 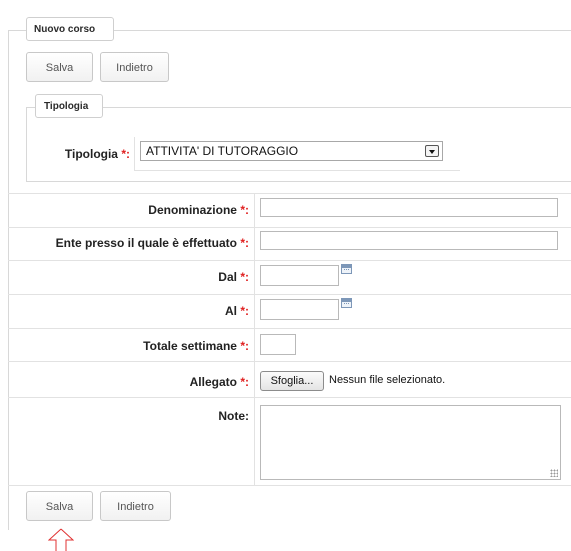 What do you see at coordinates (387, 380) in the screenshot?
I see `file-status: Nessun file selezionato.` at bounding box center [387, 380].